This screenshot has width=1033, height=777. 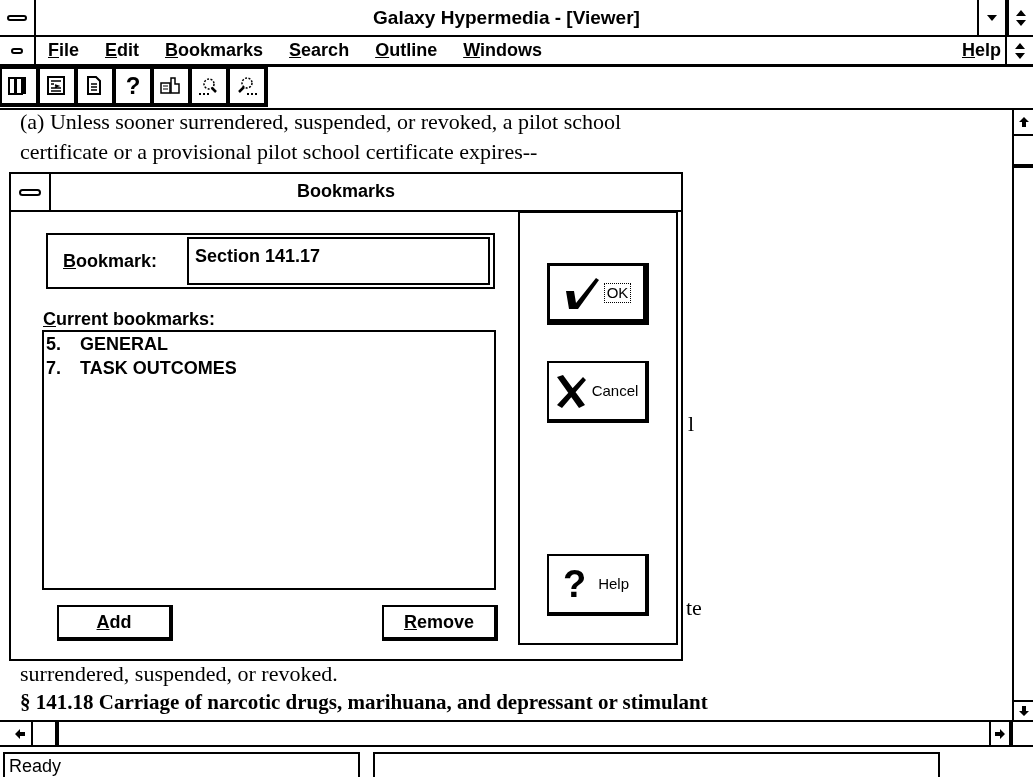 I want to click on notes-icon, so click(x=171, y=86).